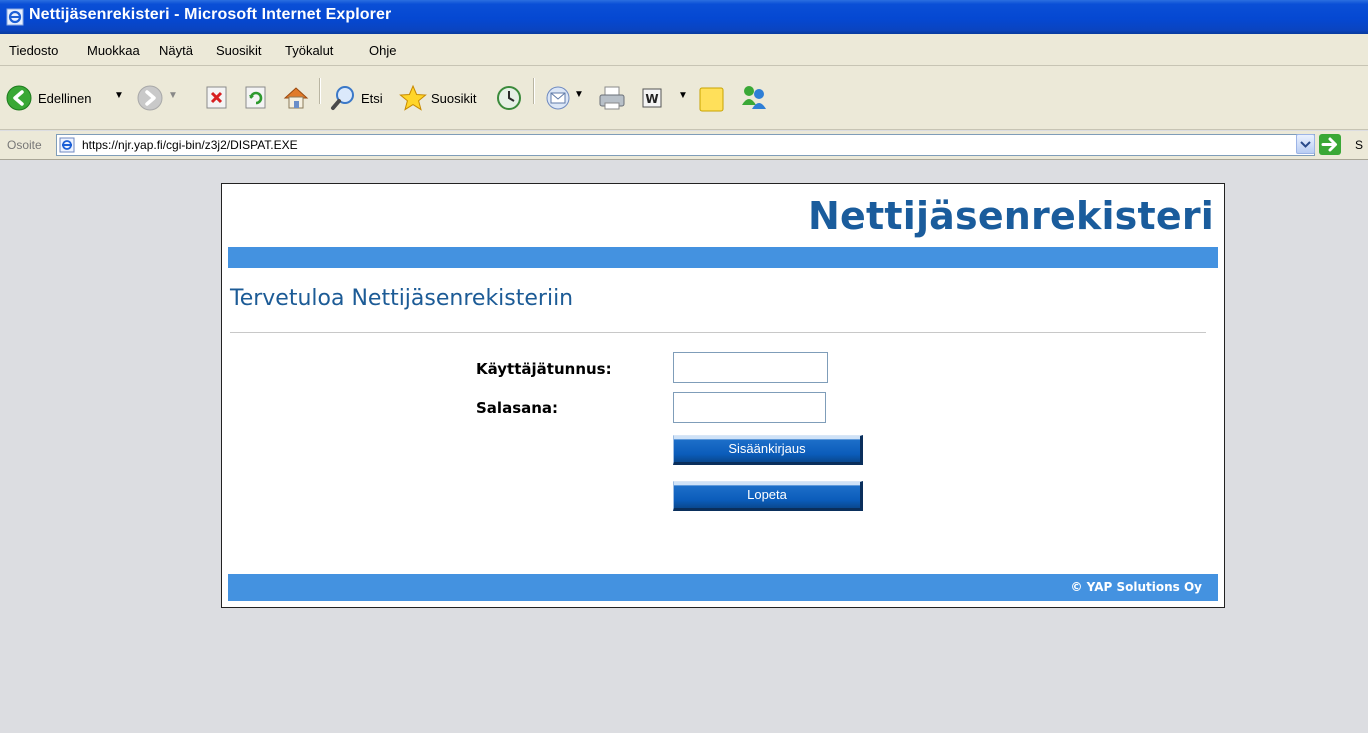 Image resolution: width=1368 pixels, height=733 pixels. I want to click on print-button, so click(612, 98).